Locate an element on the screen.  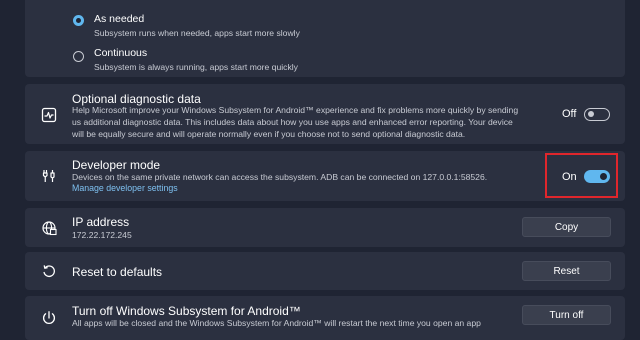
ip-address-card: IP address 172.22.172.245 Copy is located at coordinates (325, 227).